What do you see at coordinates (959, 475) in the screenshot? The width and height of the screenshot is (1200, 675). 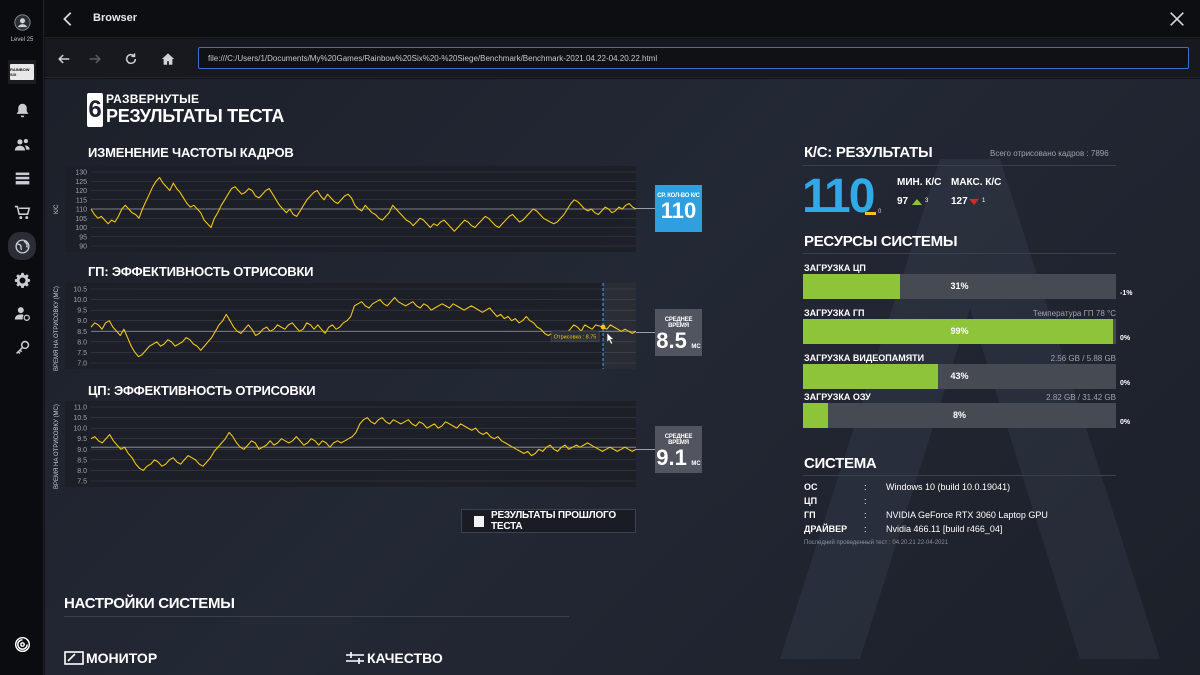 I see `system-divider` at bounding box center [959, 475].